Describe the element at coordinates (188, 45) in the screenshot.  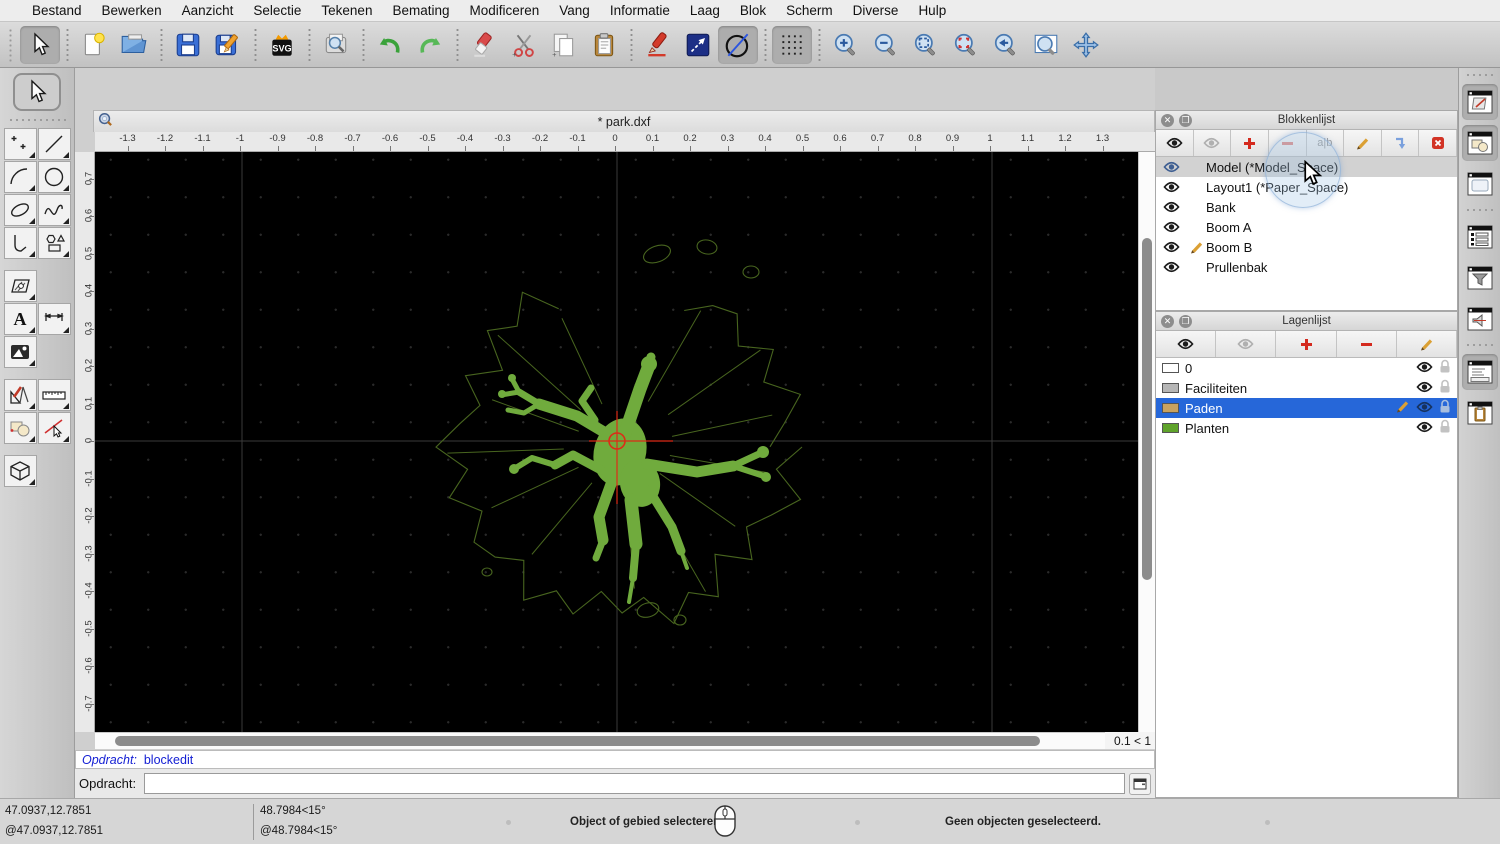
I see `save-button` at that location.